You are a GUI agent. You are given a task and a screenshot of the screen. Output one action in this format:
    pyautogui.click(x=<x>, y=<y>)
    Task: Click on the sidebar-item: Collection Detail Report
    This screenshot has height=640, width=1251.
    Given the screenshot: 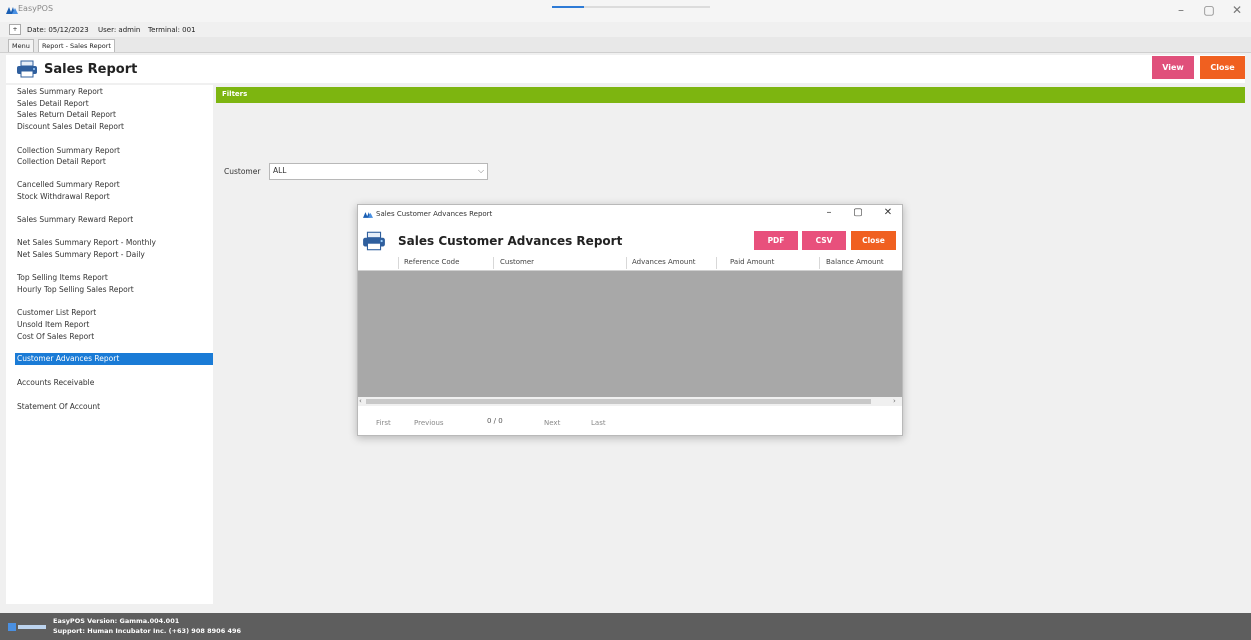 What is the action you would take?
    pyautogui.click(x=61, y=161)
    